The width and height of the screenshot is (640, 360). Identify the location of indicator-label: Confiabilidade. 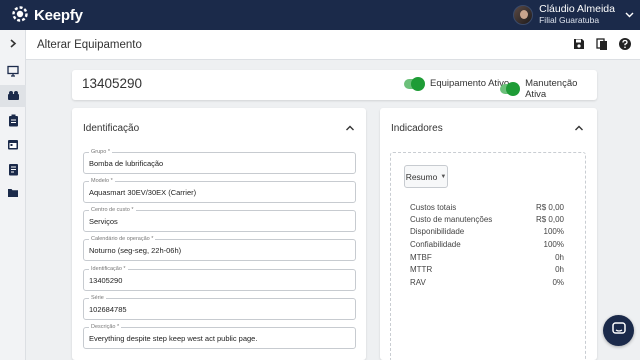
(435, 244).